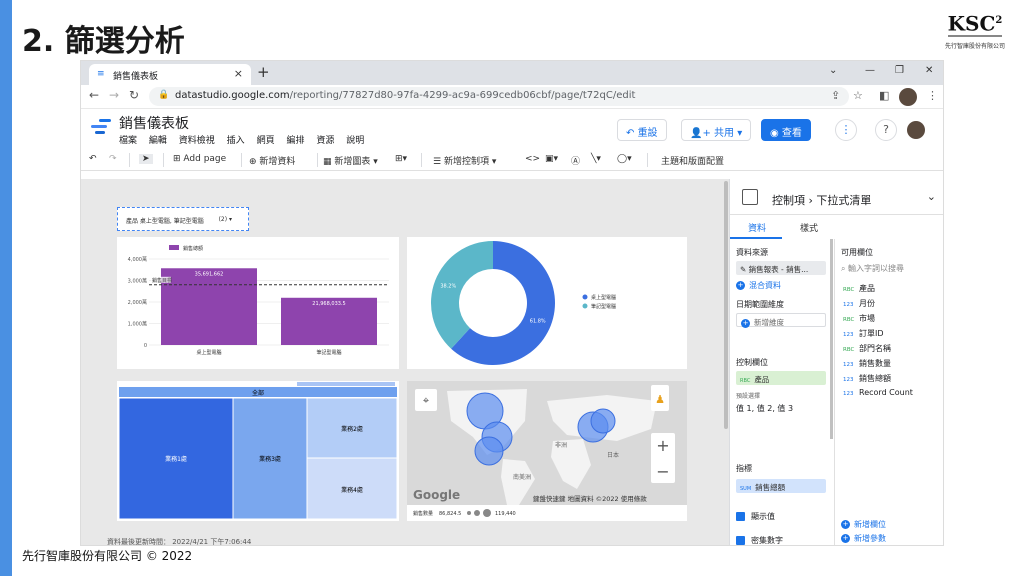 The height and width of the screenshot is (576, 1024). Describe the element at coordinates (726, 305) in the screenshot. I see `canvas-scrollbar` at that location.